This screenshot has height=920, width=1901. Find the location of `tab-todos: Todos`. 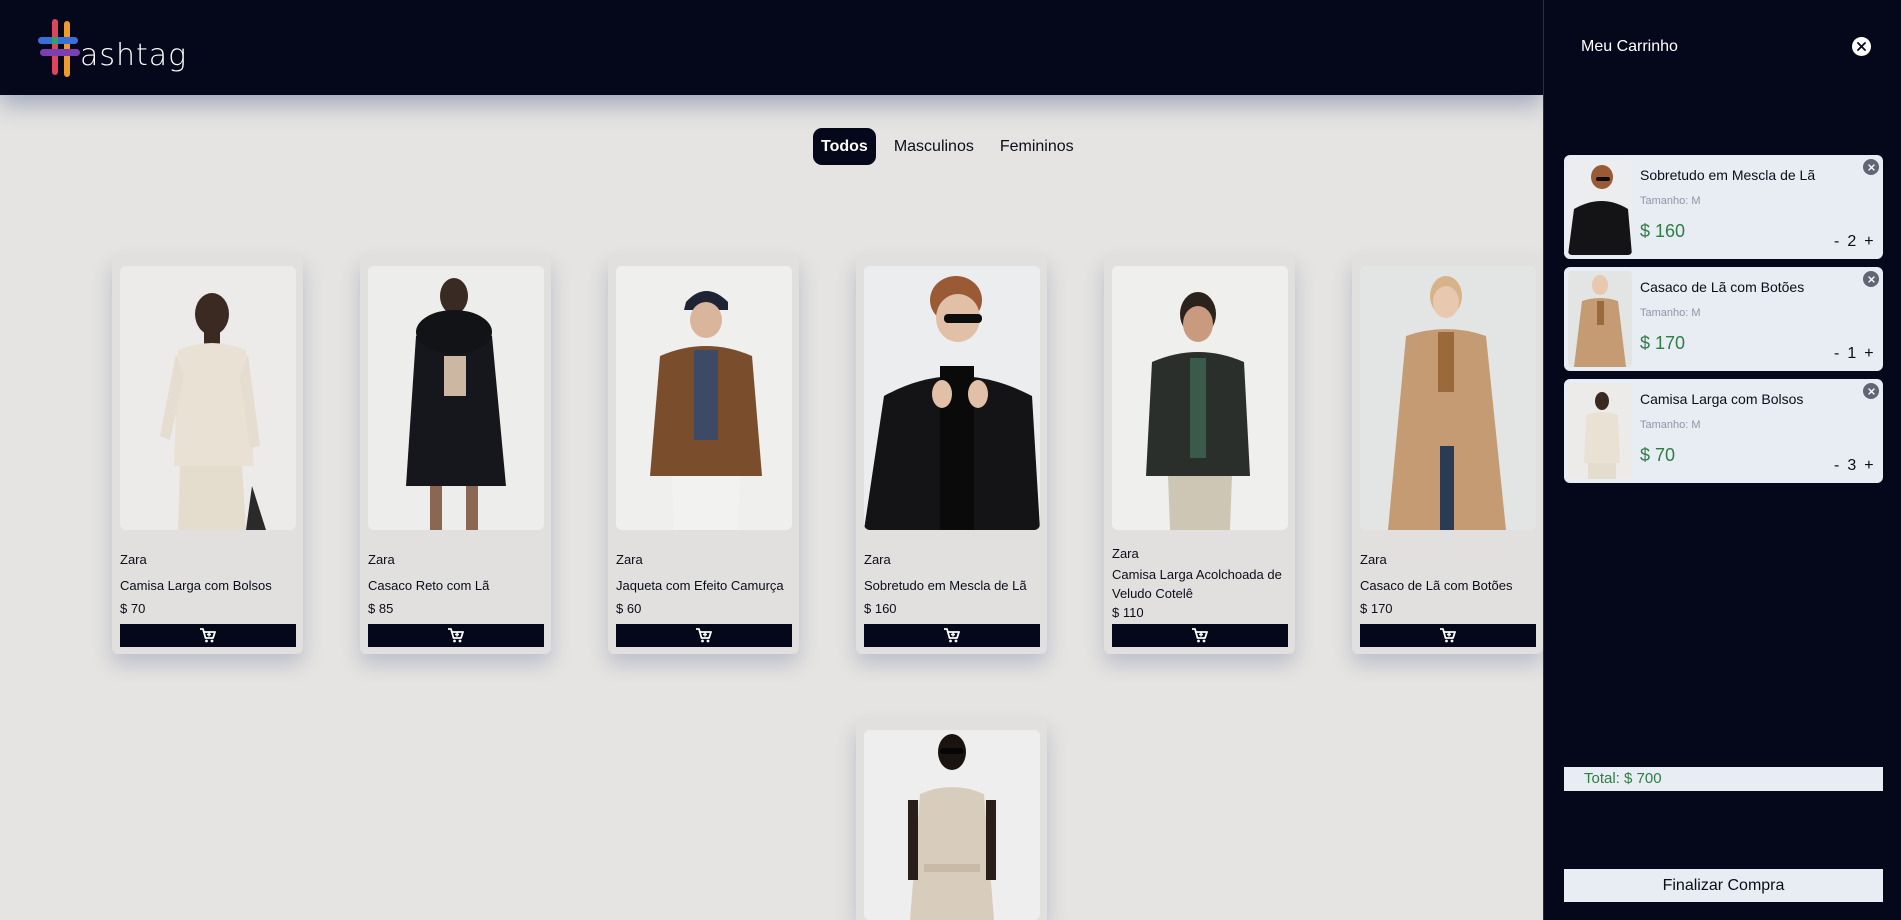

tab-todos: Todos is located at coordinates (844, 146).